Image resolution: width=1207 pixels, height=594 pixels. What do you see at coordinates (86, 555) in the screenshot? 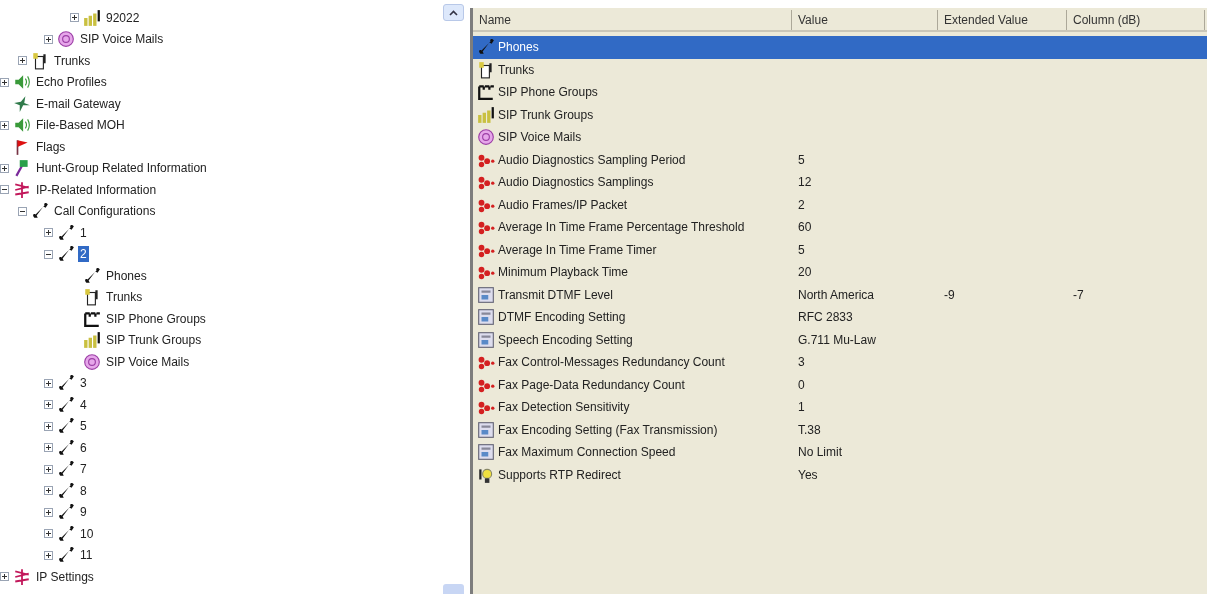
I see `tree-item: 11` at bounding box center [86, 555].